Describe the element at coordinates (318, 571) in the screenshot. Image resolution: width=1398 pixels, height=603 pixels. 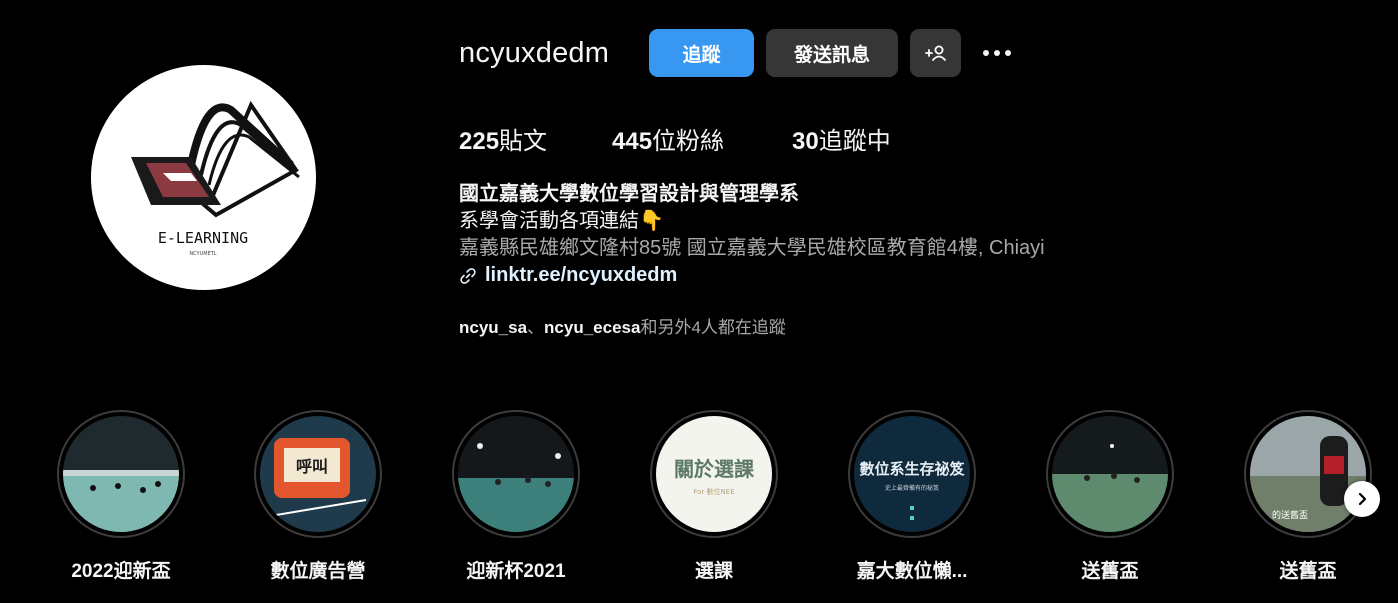
I see `highlight-label: 數位廣告營` at that location.